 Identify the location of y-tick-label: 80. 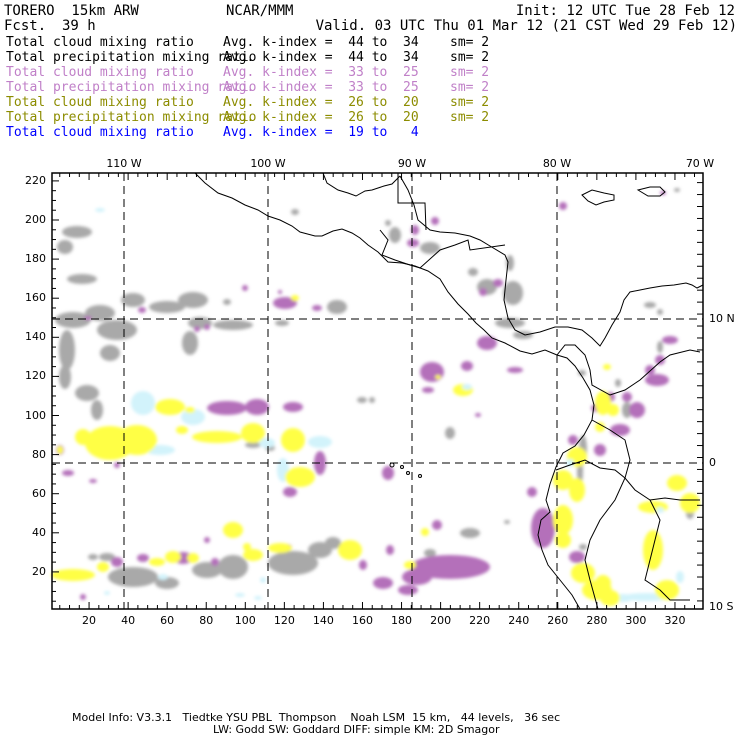
(39, 454).